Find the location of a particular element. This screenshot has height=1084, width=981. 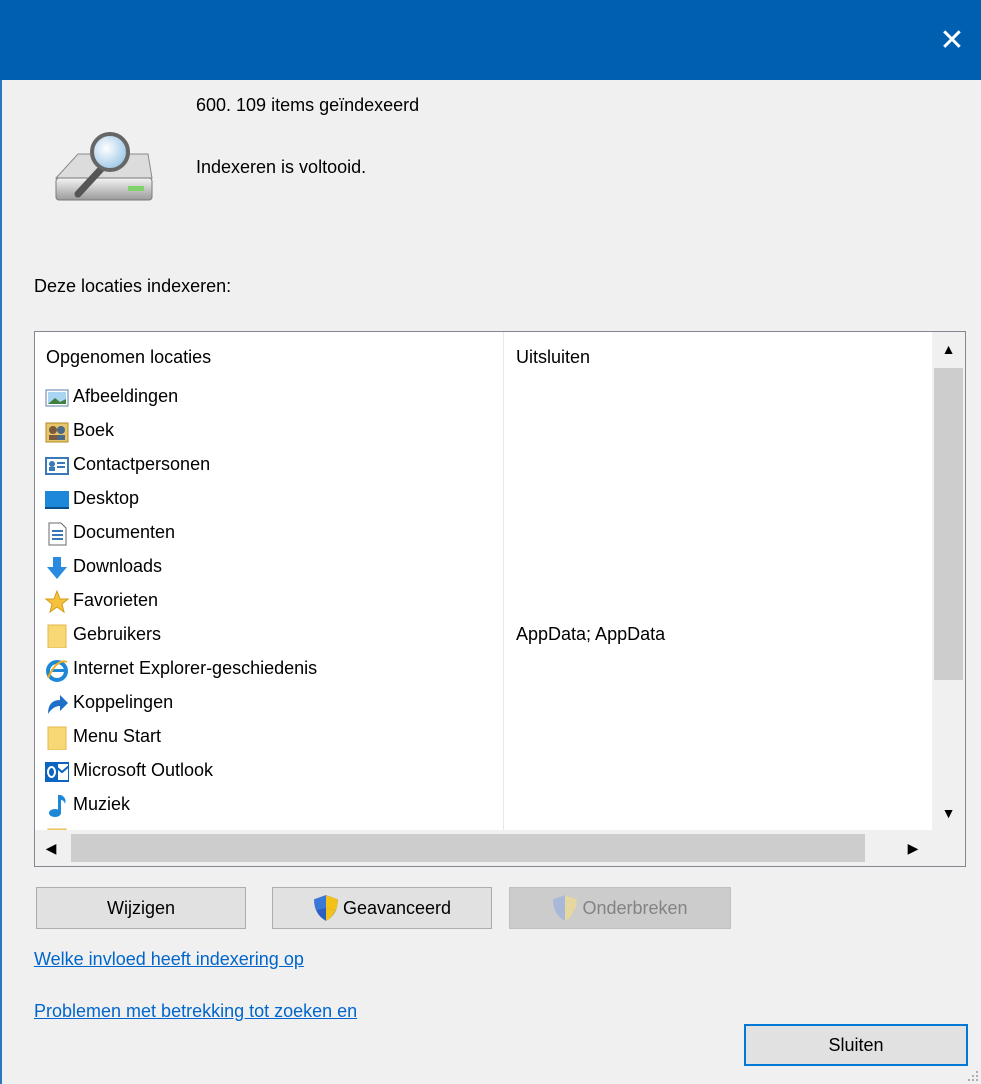

scrollbar-corner is located at coordinates (948, 848).